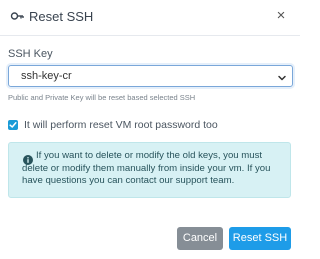  What do you see at coordinates (260, 238) in the screenshot?
I see `reset-ssh-button: Reset SSH` at bounding box center [260, 238].